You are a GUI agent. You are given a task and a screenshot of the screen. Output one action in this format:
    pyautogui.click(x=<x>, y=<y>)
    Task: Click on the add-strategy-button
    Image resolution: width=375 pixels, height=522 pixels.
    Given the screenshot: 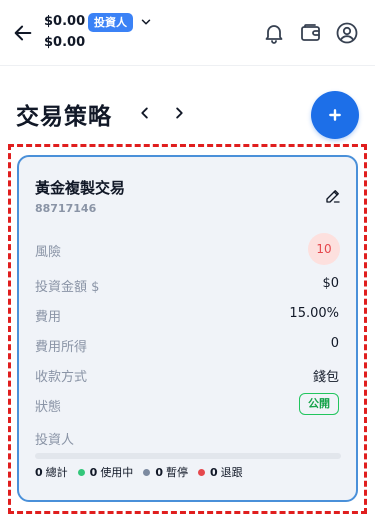 What is the action you would take?
    pyautogui.click(x=335, y=115)
    